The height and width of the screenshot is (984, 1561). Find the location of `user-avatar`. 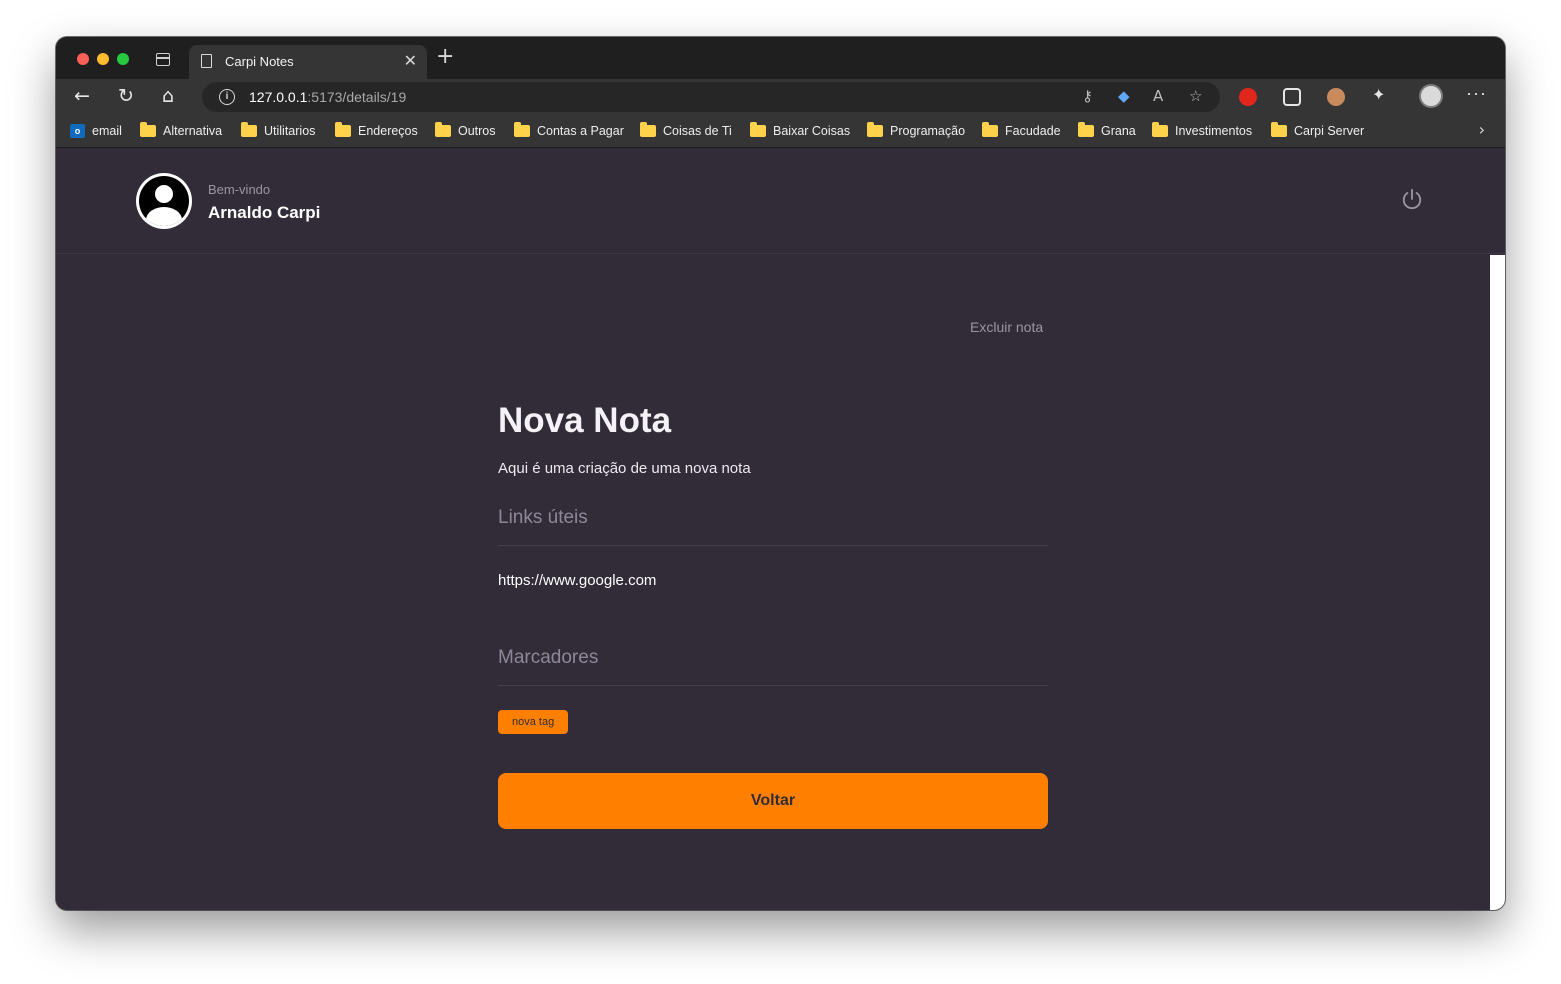

user-avatar is located at coordinates (164, 201).